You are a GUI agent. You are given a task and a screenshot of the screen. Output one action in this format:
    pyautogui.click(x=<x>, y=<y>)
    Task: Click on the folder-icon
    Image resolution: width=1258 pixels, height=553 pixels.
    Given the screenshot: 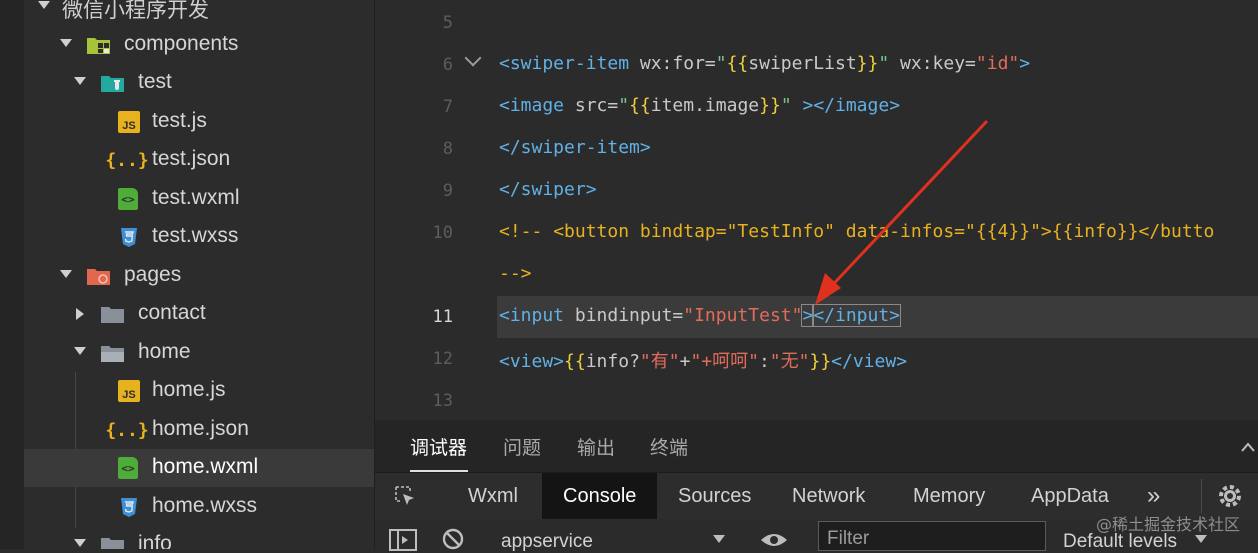 What is the action you would take?
    pyautogui.click(x=112, y=315)
    